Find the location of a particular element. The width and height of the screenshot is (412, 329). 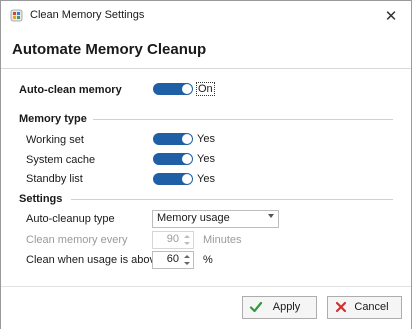

cancel-label: Cancel is located at coordinates (371, 307).